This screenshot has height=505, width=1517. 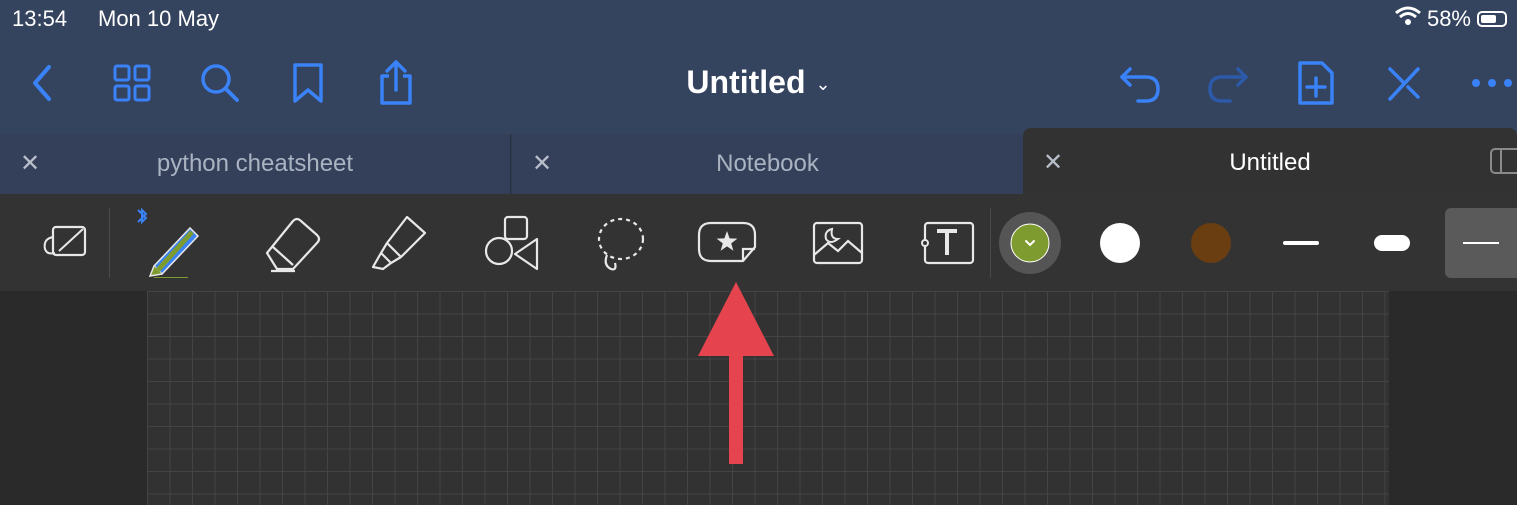 I want to click on lasso-tool, so click(x=619, y=243).